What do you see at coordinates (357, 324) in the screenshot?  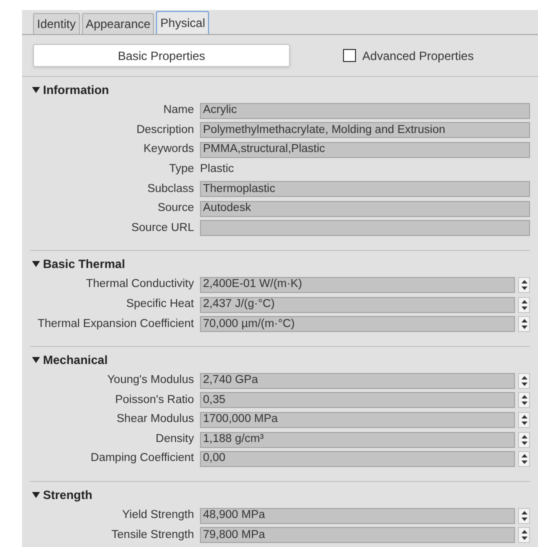 I see `input-field: 70,000 µm/(m·°C)` at bounding box center [357, 324].